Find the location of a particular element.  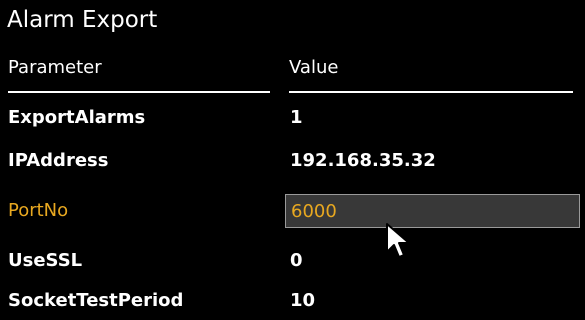

parameter-header-divider is located at coordinates (139, 92).